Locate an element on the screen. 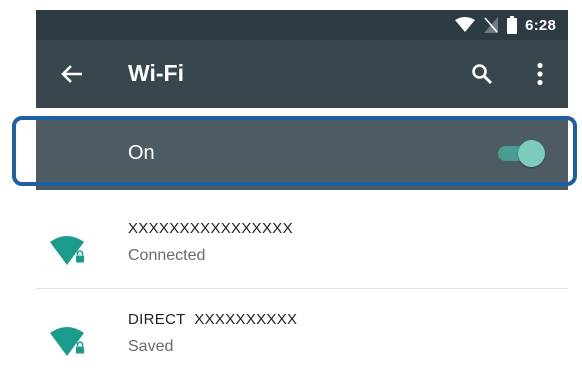 This screenshot has width=582, height=379. status-icons: 6:28 is located at coordinates (505, 25).